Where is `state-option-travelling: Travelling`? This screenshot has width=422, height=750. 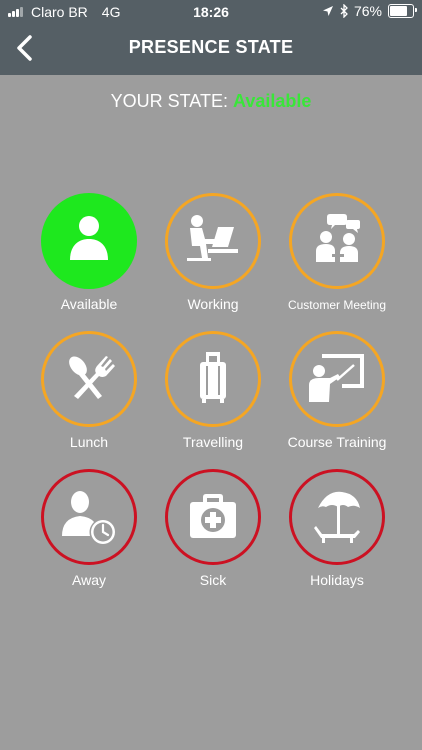
state-option-travelling: Travelling is located at coordinates (213, 390).